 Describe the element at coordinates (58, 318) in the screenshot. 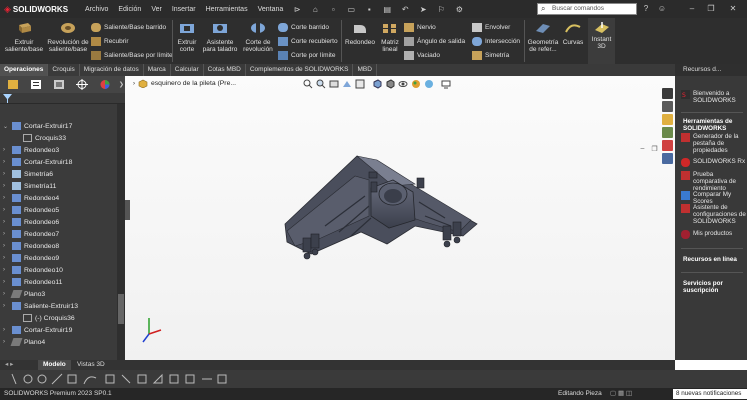

I see `feature-tree-row: (-) Croquis36` at that location.